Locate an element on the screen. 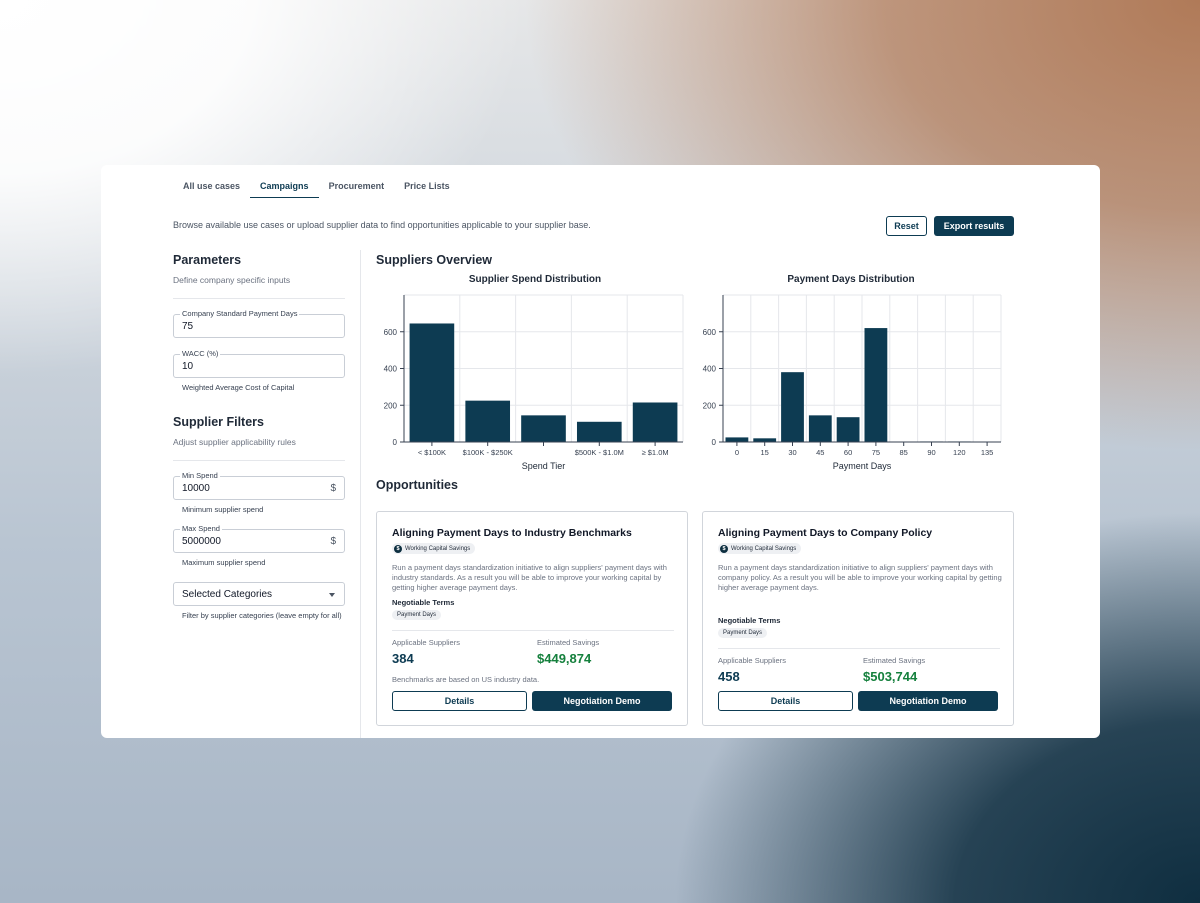 This screenshot has height=903, width=1200. payment-days-label: Company Standard Payment Days is located at coordinates (240, 313).